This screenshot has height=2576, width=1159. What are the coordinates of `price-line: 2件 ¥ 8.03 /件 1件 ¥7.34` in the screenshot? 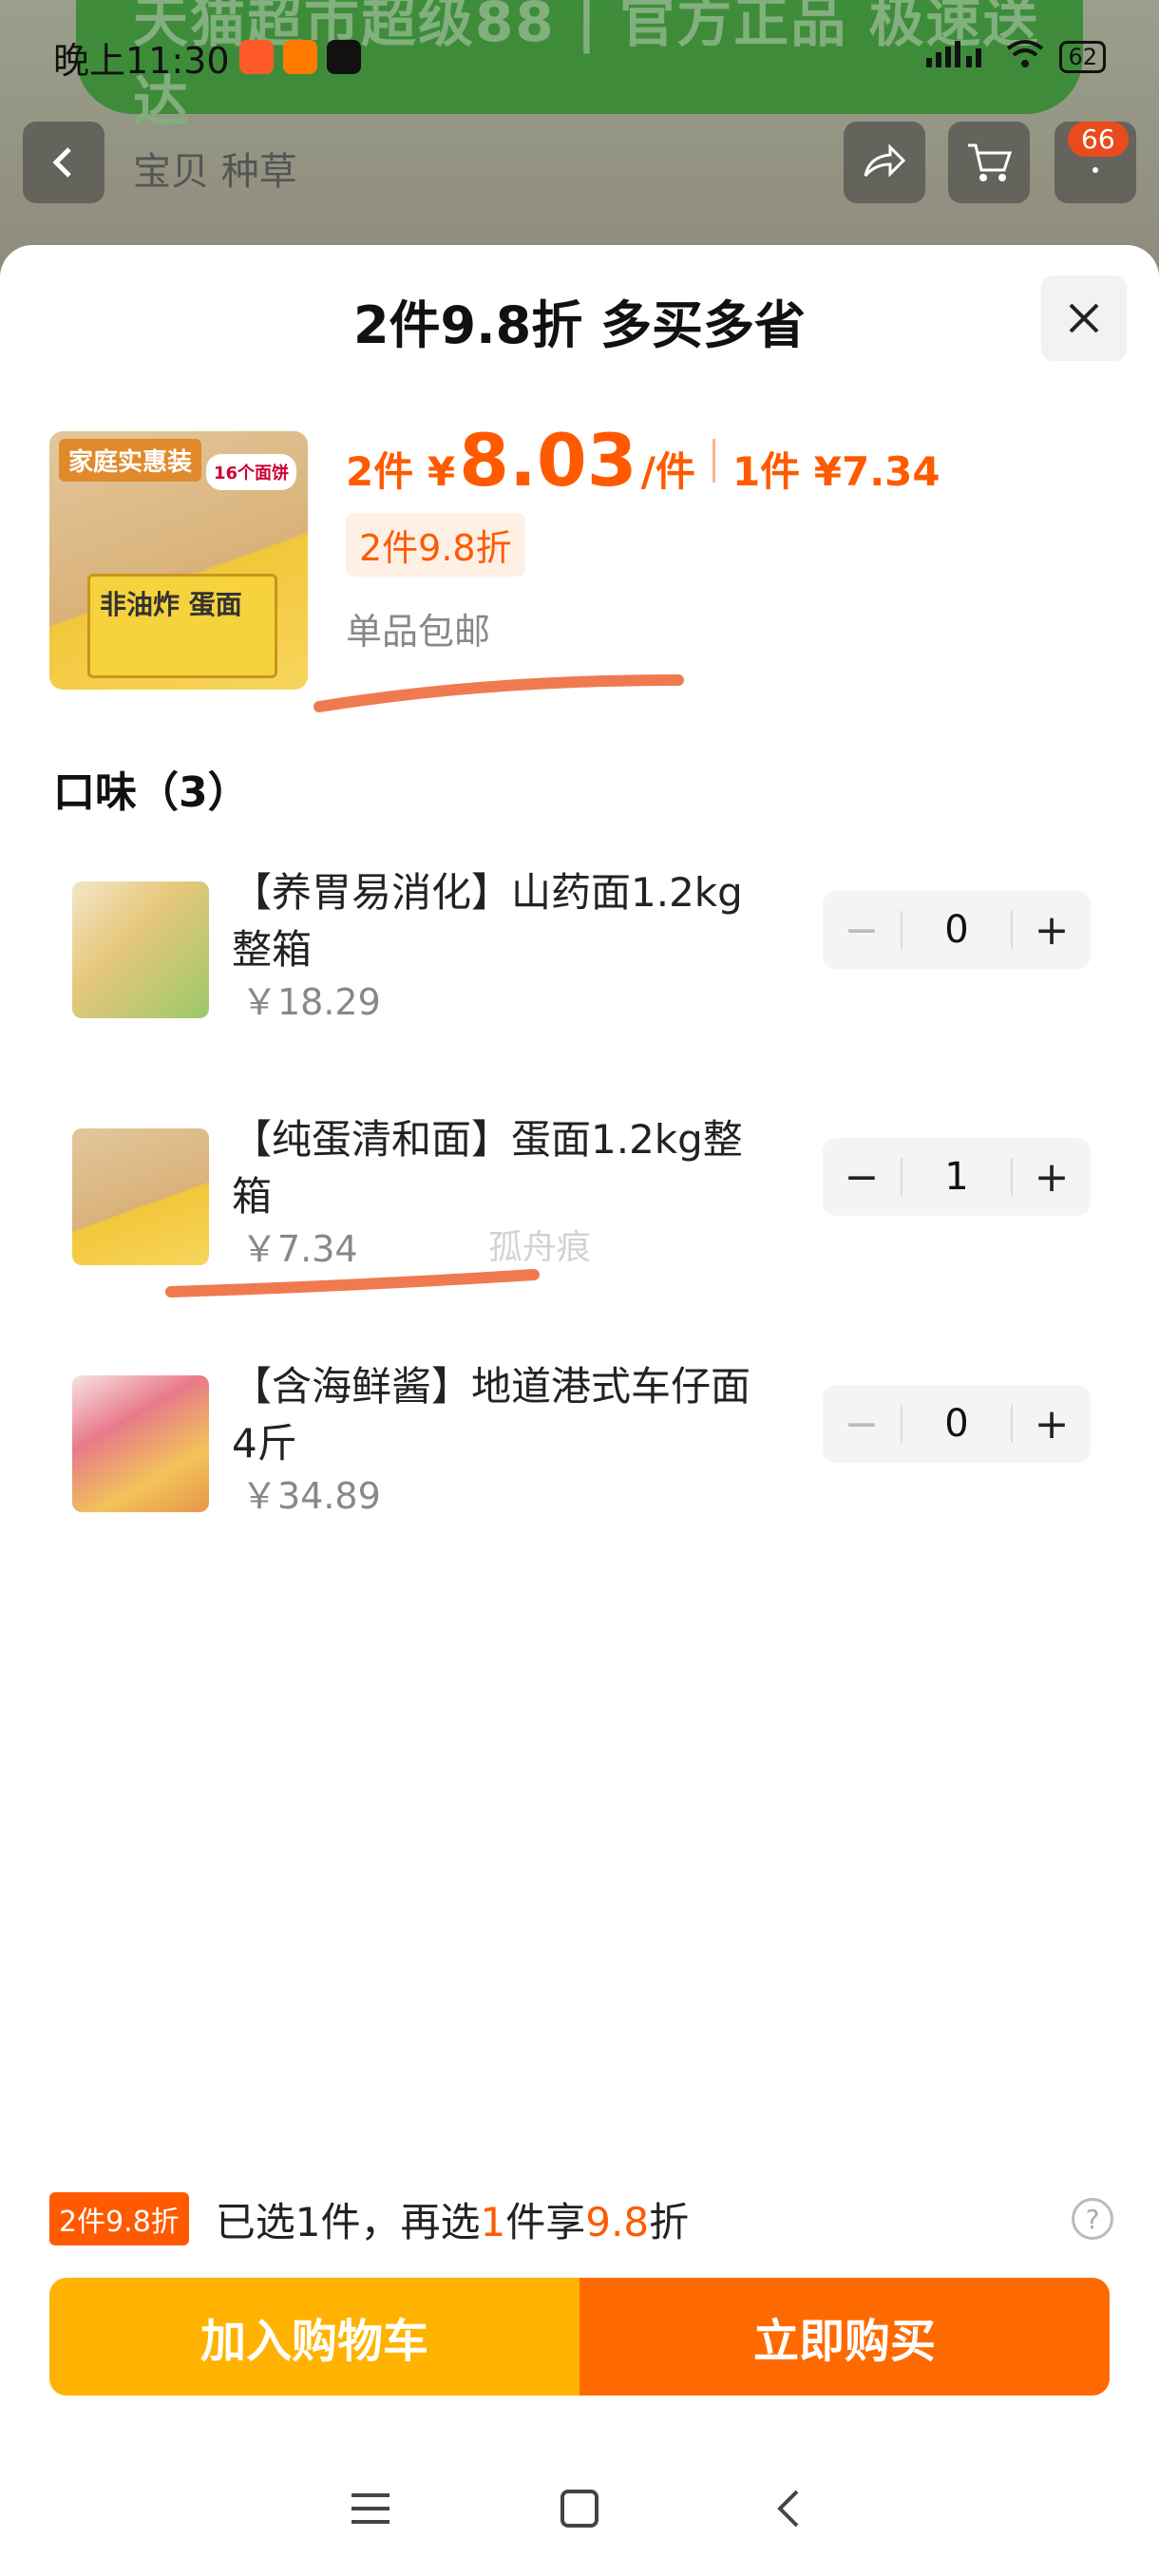 It's located at (643, 460).